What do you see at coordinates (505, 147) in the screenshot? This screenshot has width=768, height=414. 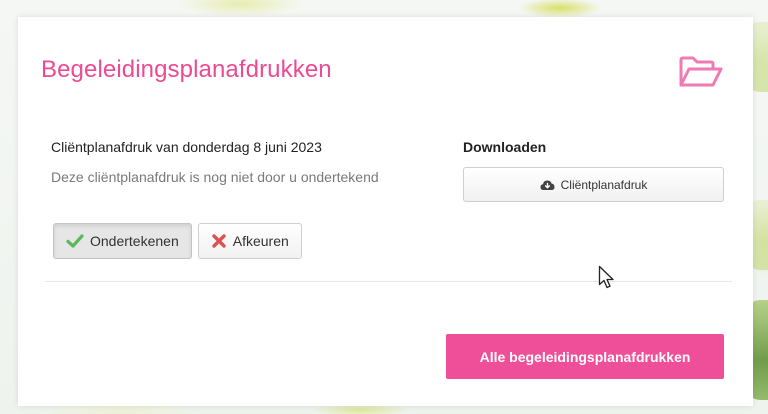 I see `download-heading: Downloaden` at bounding box center [505, 147].